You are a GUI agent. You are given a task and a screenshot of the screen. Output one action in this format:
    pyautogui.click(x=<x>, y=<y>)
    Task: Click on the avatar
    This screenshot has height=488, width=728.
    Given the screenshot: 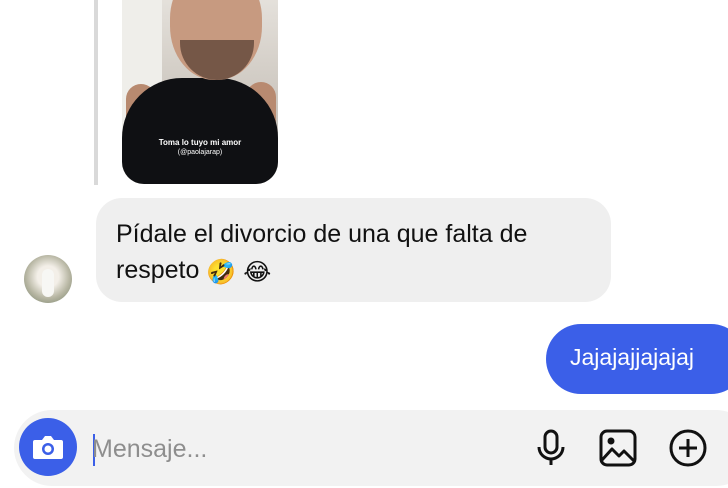 What is the action you would take?
    pyautogui.click(x=48, y=279)
    